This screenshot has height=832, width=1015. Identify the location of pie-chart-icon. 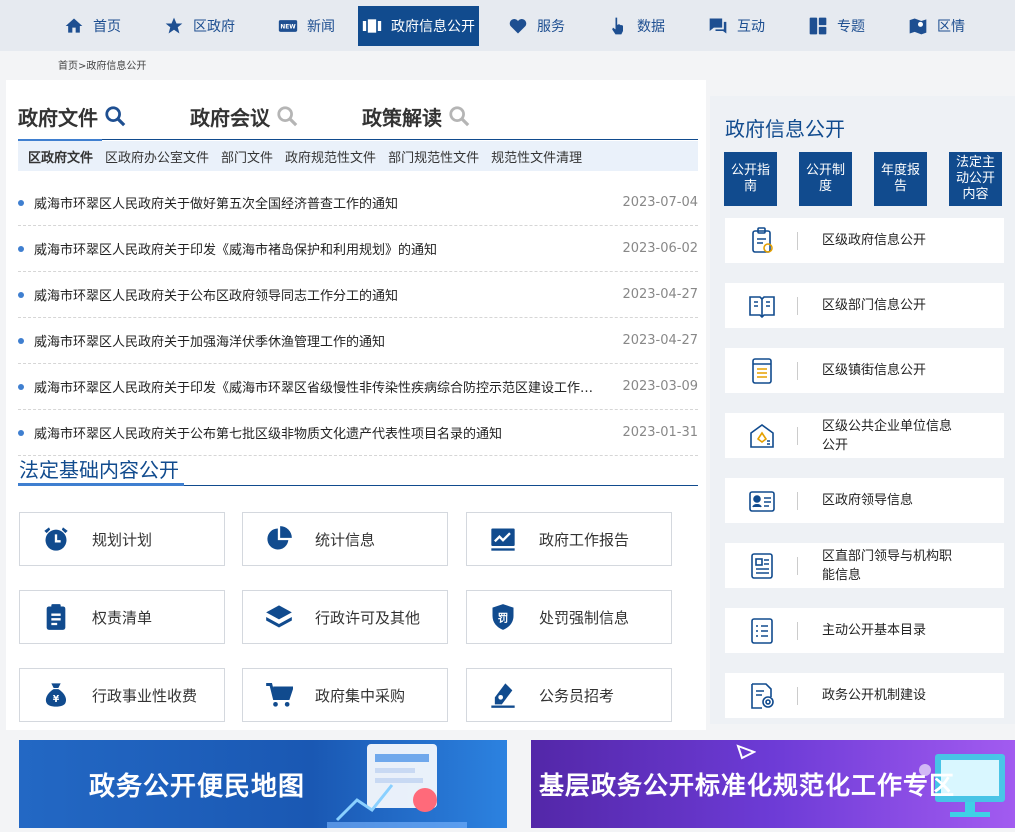
(279, 538).